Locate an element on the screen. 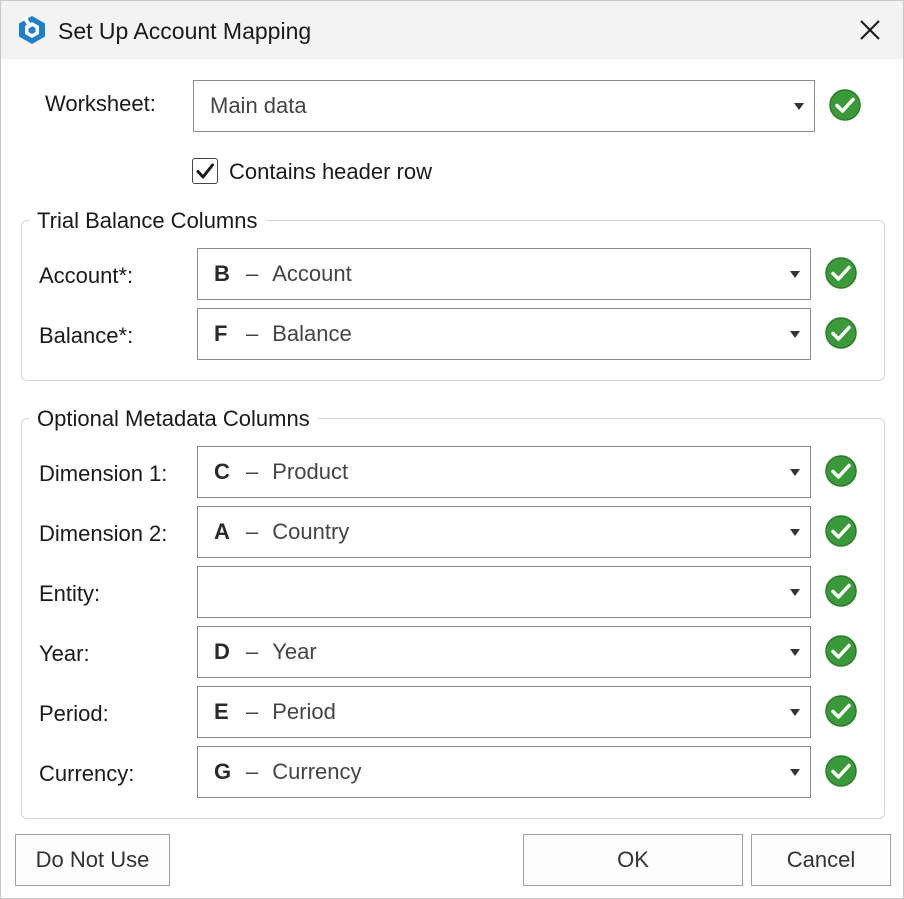 Image resolution: width=904 pixels, height=899 pixels. column-letter: D is located at coordinates (222, 651).